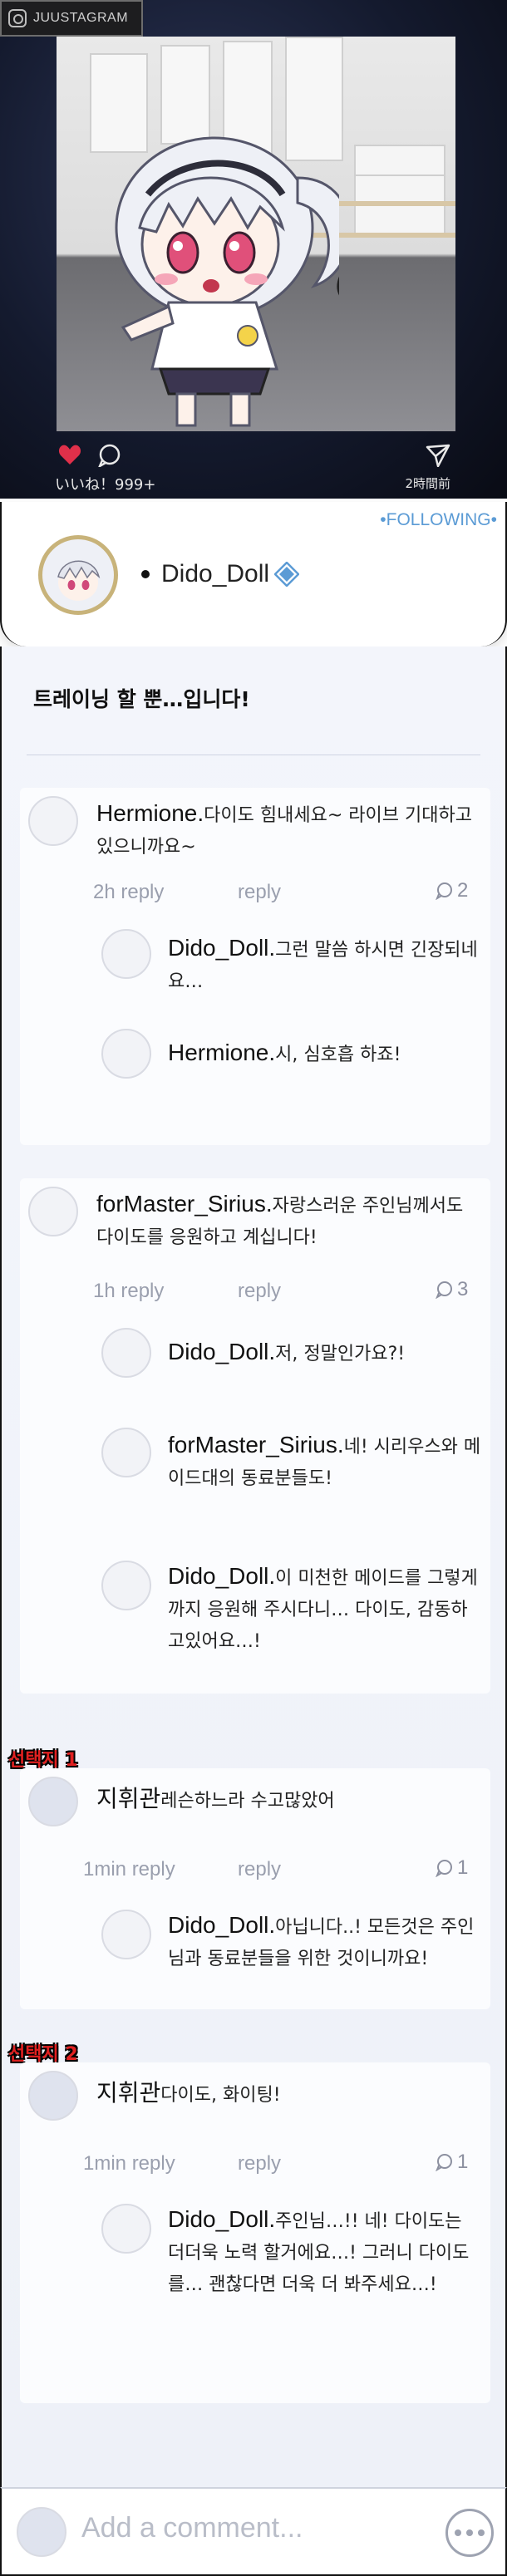  I want to click on reply-count: 2, so click(452, 890).